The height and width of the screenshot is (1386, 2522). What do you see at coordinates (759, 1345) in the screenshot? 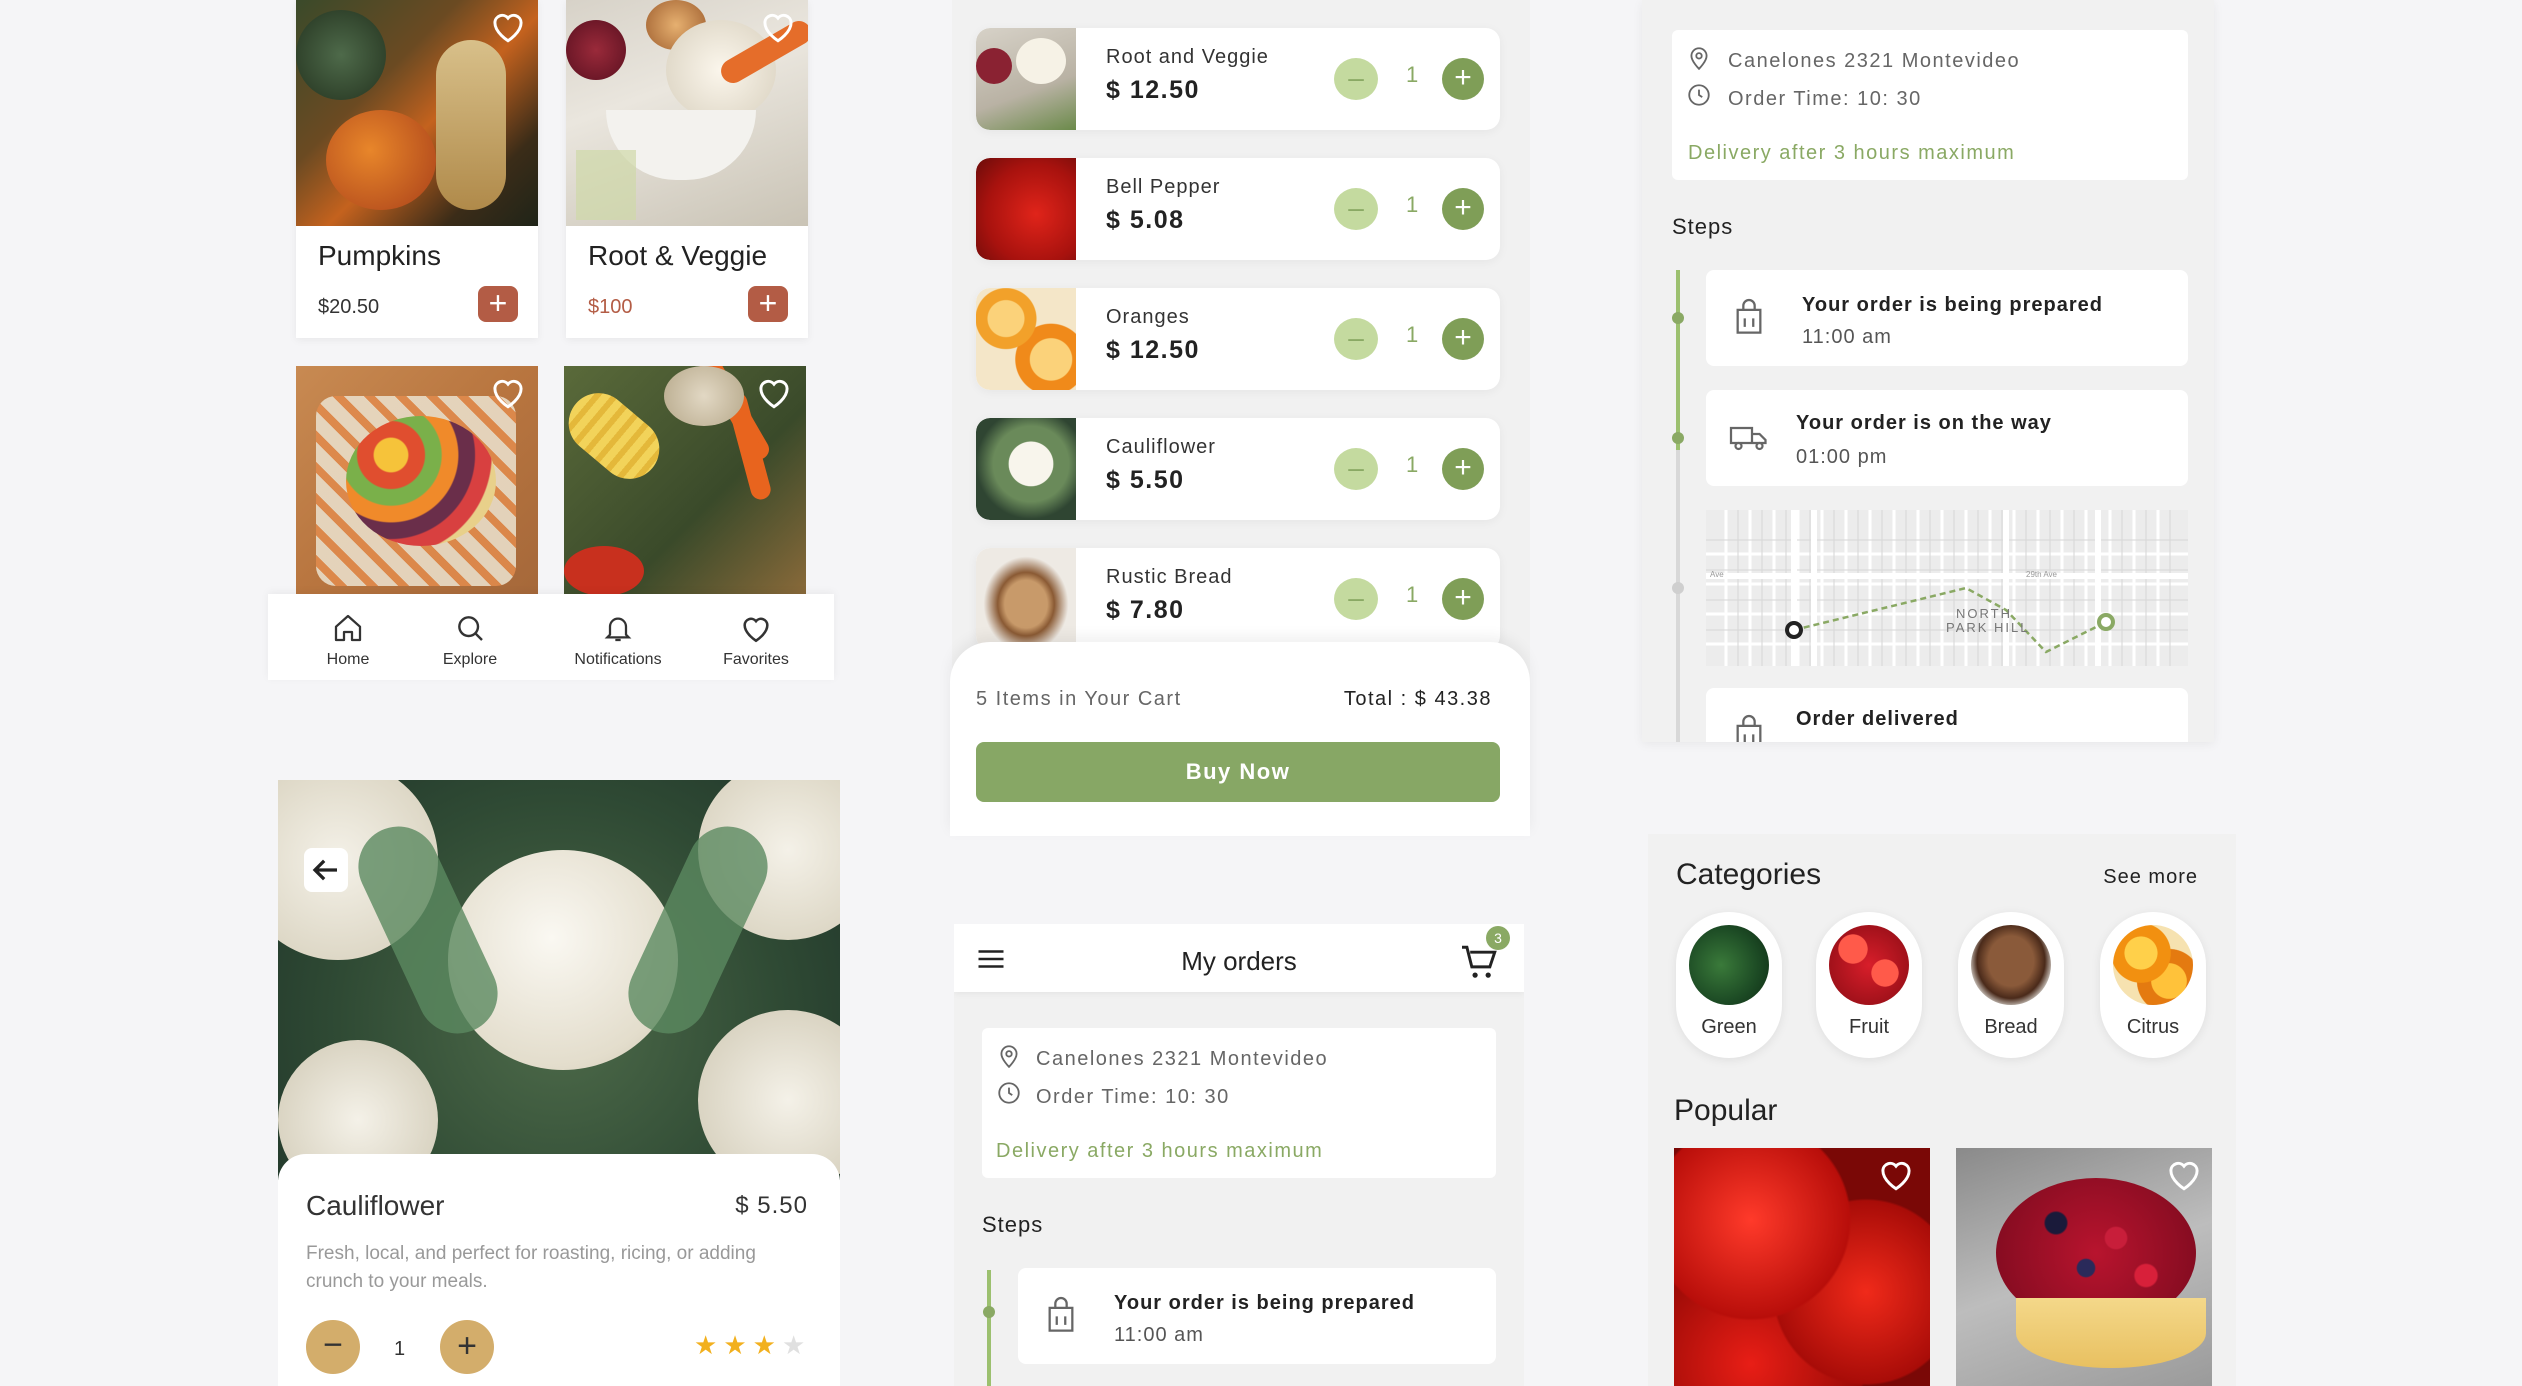
I see `rating-stars: ★ ★ ★ ★` at bounding box center [759, 1345].